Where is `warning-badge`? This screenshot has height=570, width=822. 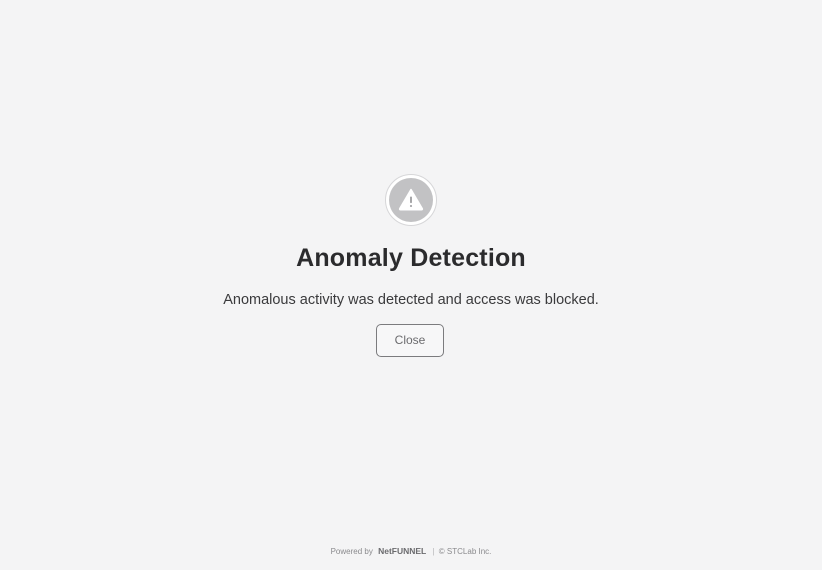 warning-badge is located at coordinates (411, 200).